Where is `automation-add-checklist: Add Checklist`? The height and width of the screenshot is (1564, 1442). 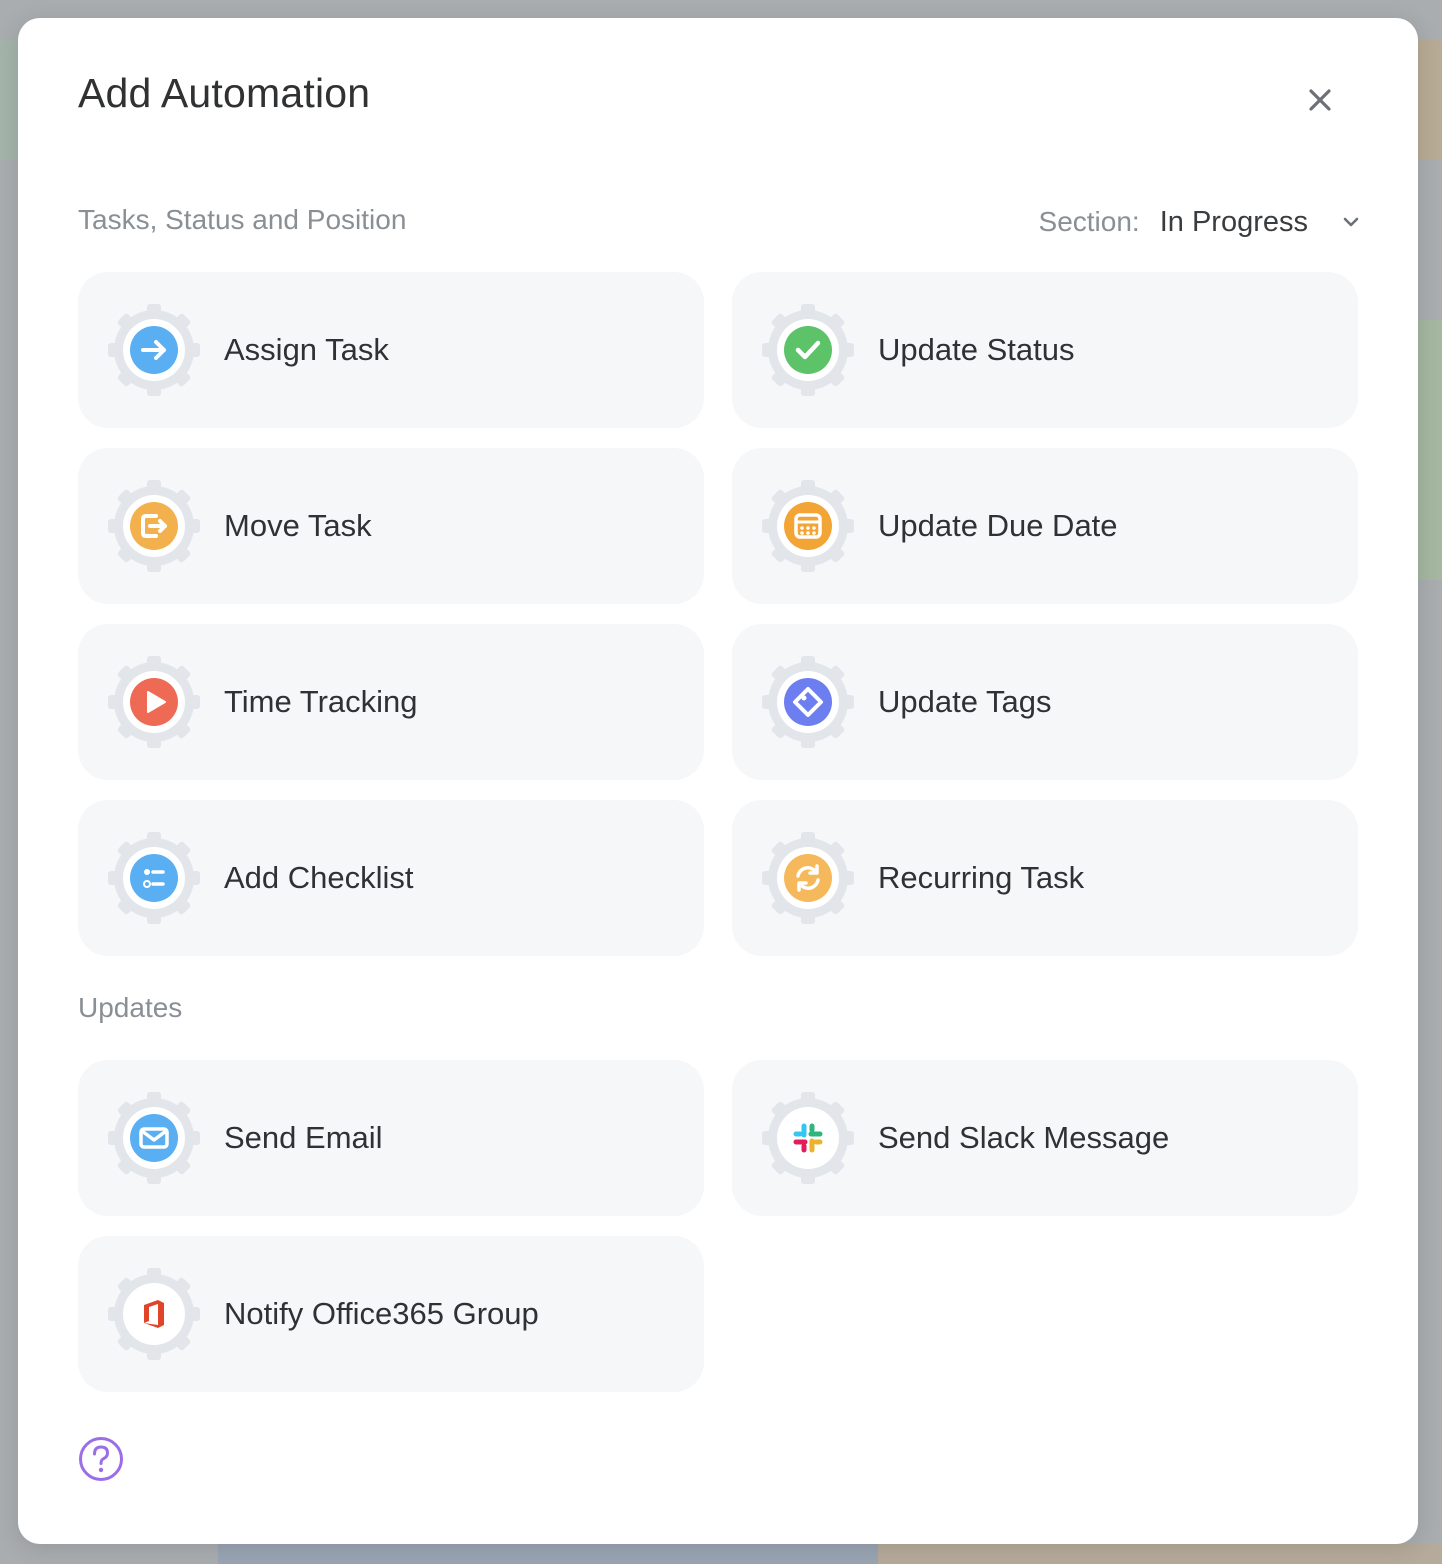
automation-add-checklist: Add Checklist is located at coordinates (391, 878).